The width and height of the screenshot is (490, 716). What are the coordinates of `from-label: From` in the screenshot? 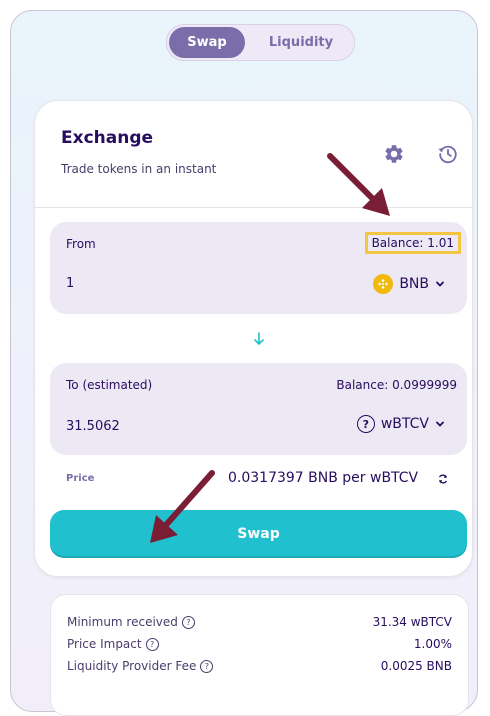 It's located at (81, 244).